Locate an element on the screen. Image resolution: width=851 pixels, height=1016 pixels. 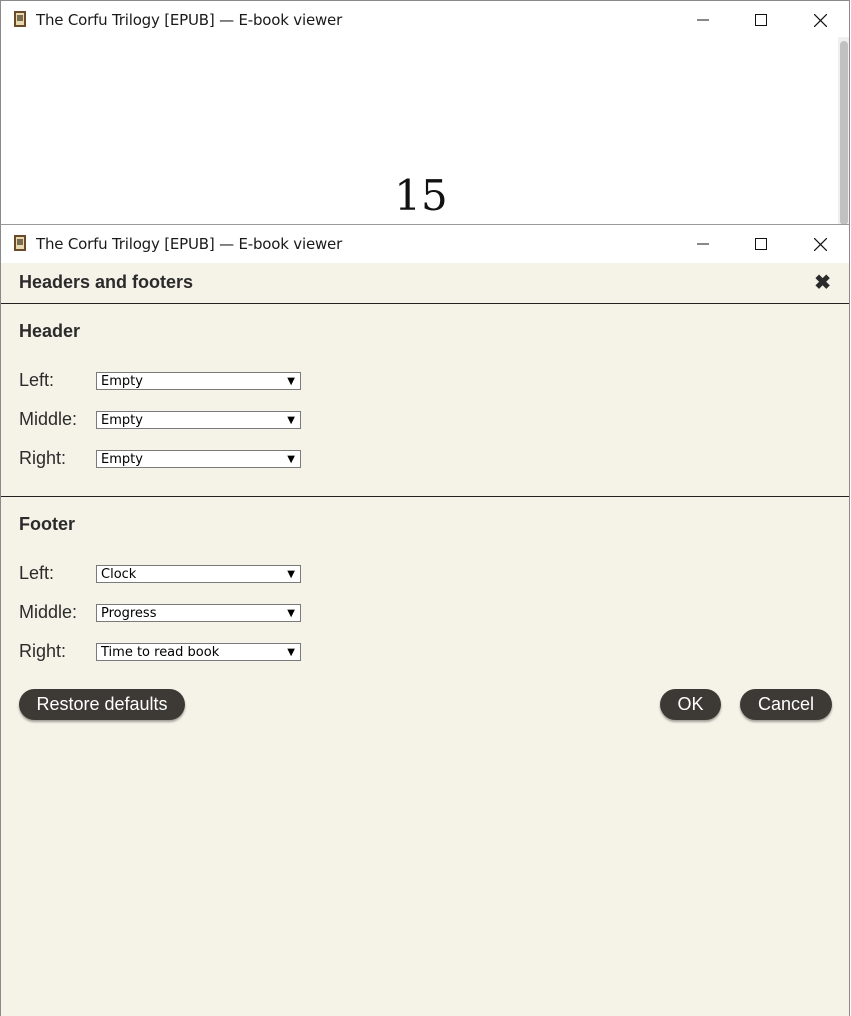
footer-section-title: Footer is located at coordinates (47, 524).